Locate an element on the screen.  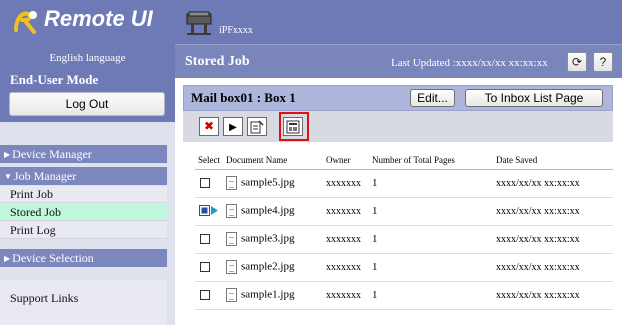
print-icon: ▶ is located at coordinates (233, 127).